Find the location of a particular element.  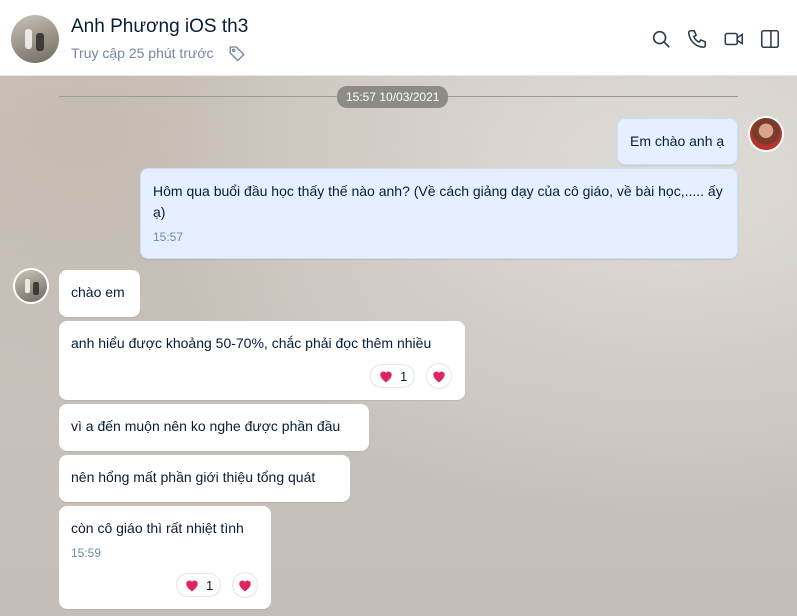

message-time: 15:57 is located at coordinates (168, 237).